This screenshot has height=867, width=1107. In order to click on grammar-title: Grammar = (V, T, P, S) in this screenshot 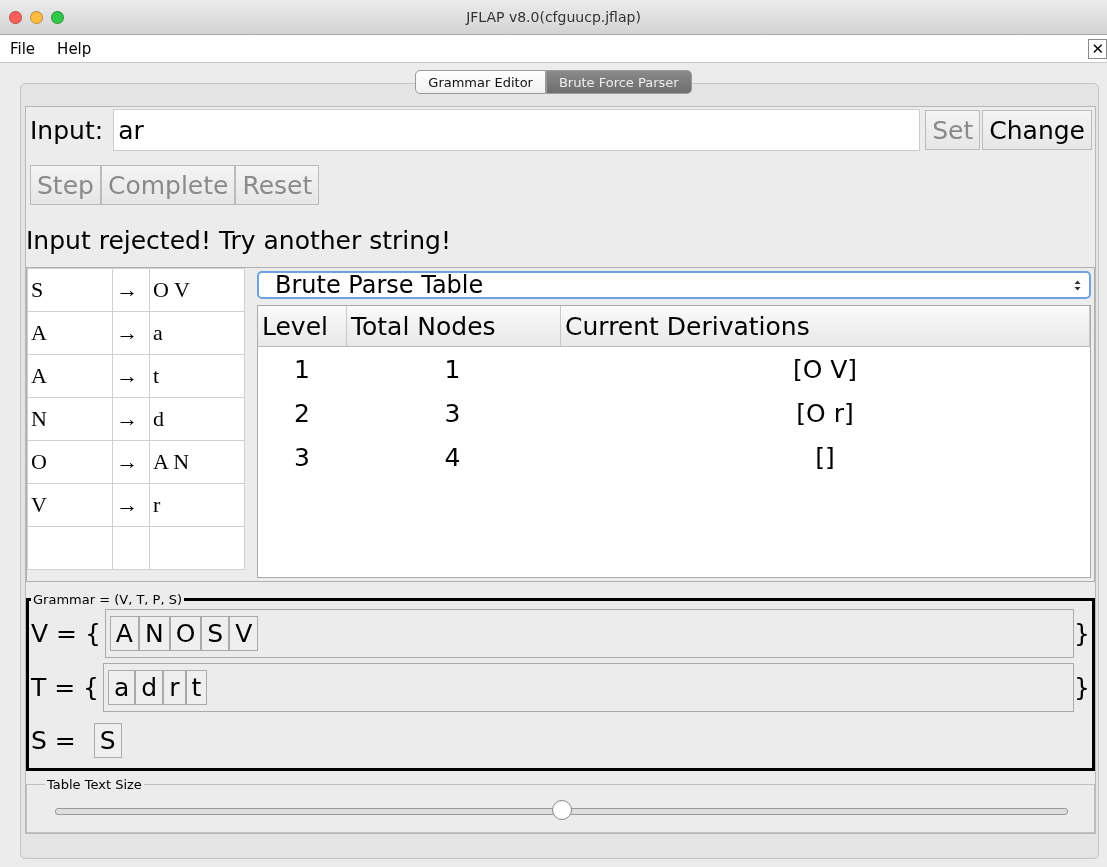, I will do `click(108, 599)`.